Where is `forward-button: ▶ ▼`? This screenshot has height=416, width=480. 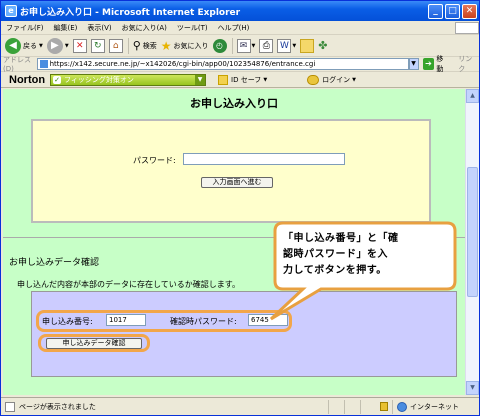 forward-button: ▶ ▼ is located at coordinates (57, 45).